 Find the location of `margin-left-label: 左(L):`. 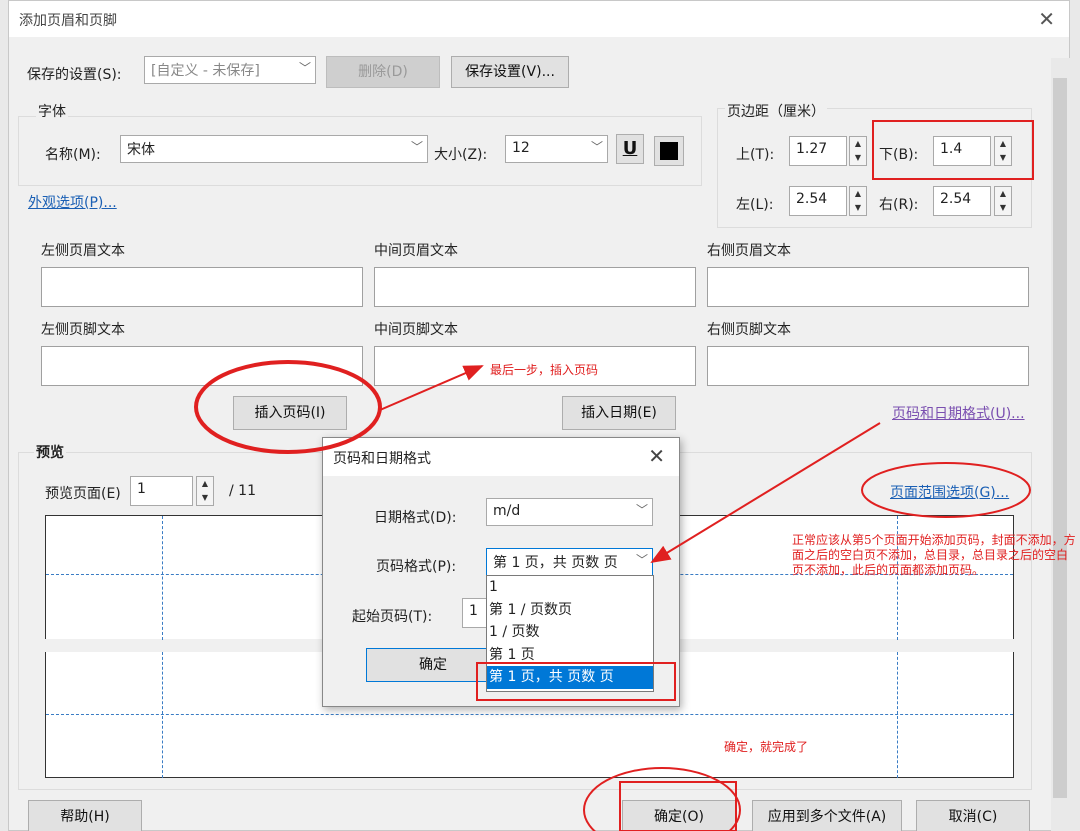

margin-left-label: 左(L): is located at coordinates (755, 205).